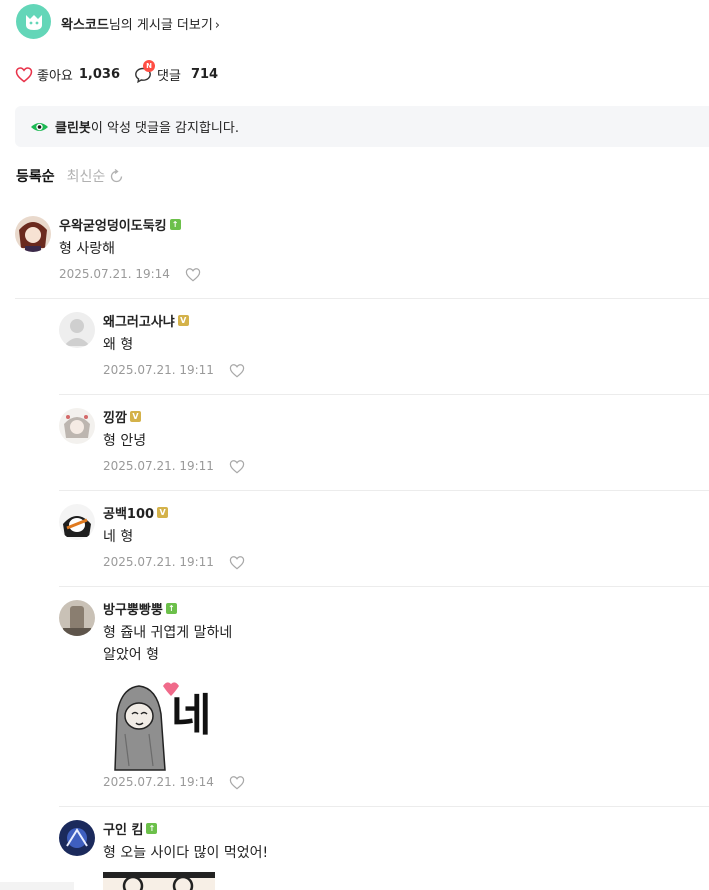 The image size is (709, 890). Describe the element at coordinates (159, 881) in the screenshot. I see `sticker-image` at that location.